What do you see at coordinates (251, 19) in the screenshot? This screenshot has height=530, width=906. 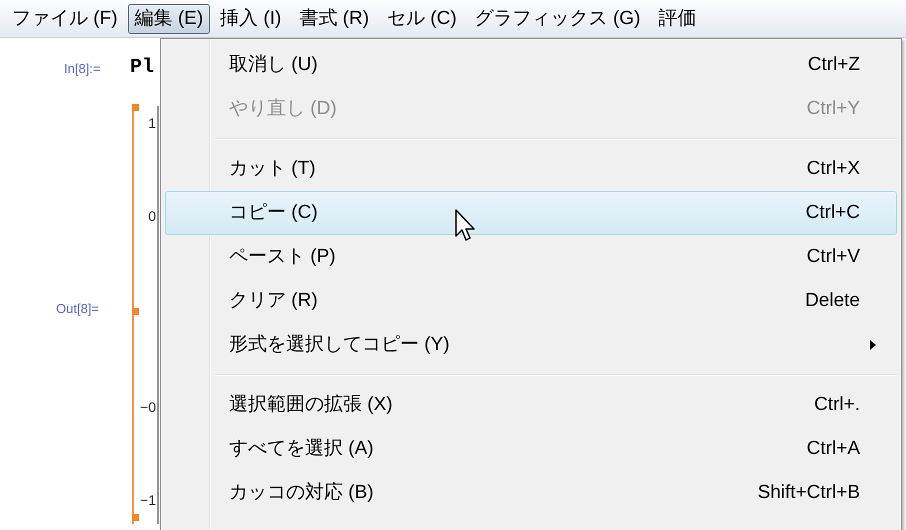 I see `menu-bar-item: 挿入 (I)` at bounding box center [251, 19].